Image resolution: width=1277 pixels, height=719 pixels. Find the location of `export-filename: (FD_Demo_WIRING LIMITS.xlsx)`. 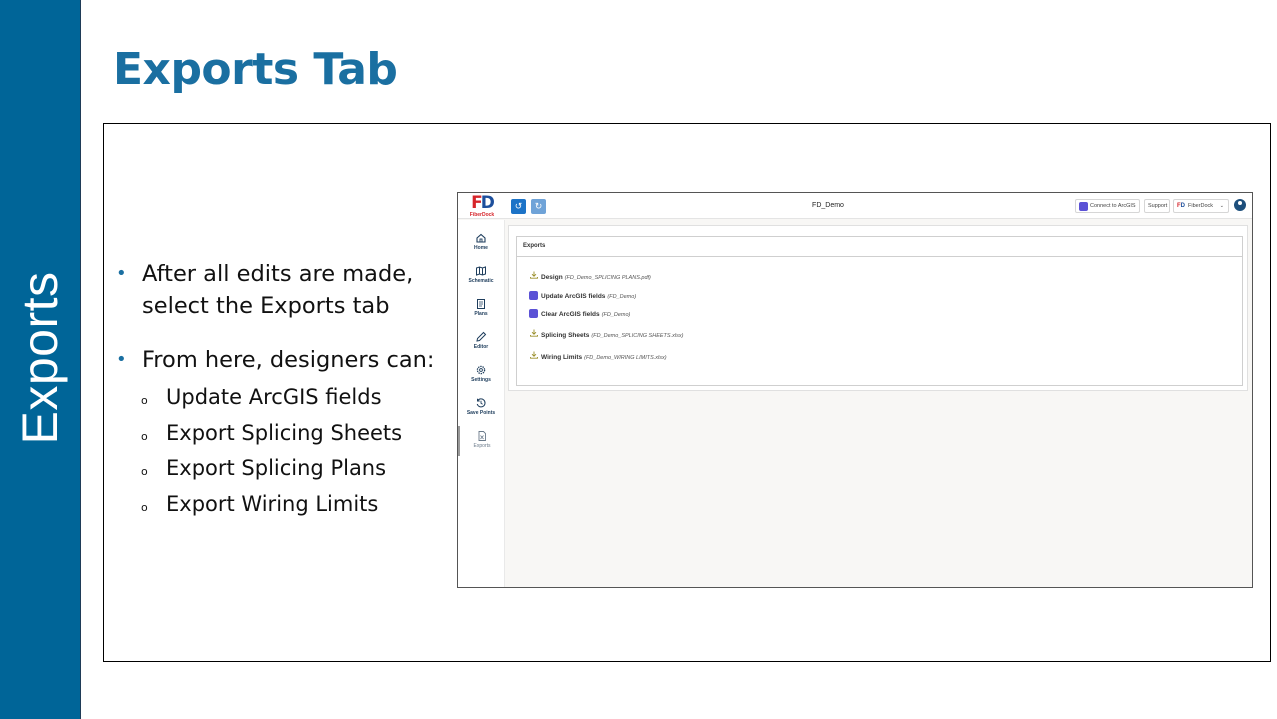

export-filename: (FD_Demo_WIRING LIMITS.xlsx) is located at coordinates (625, 358).